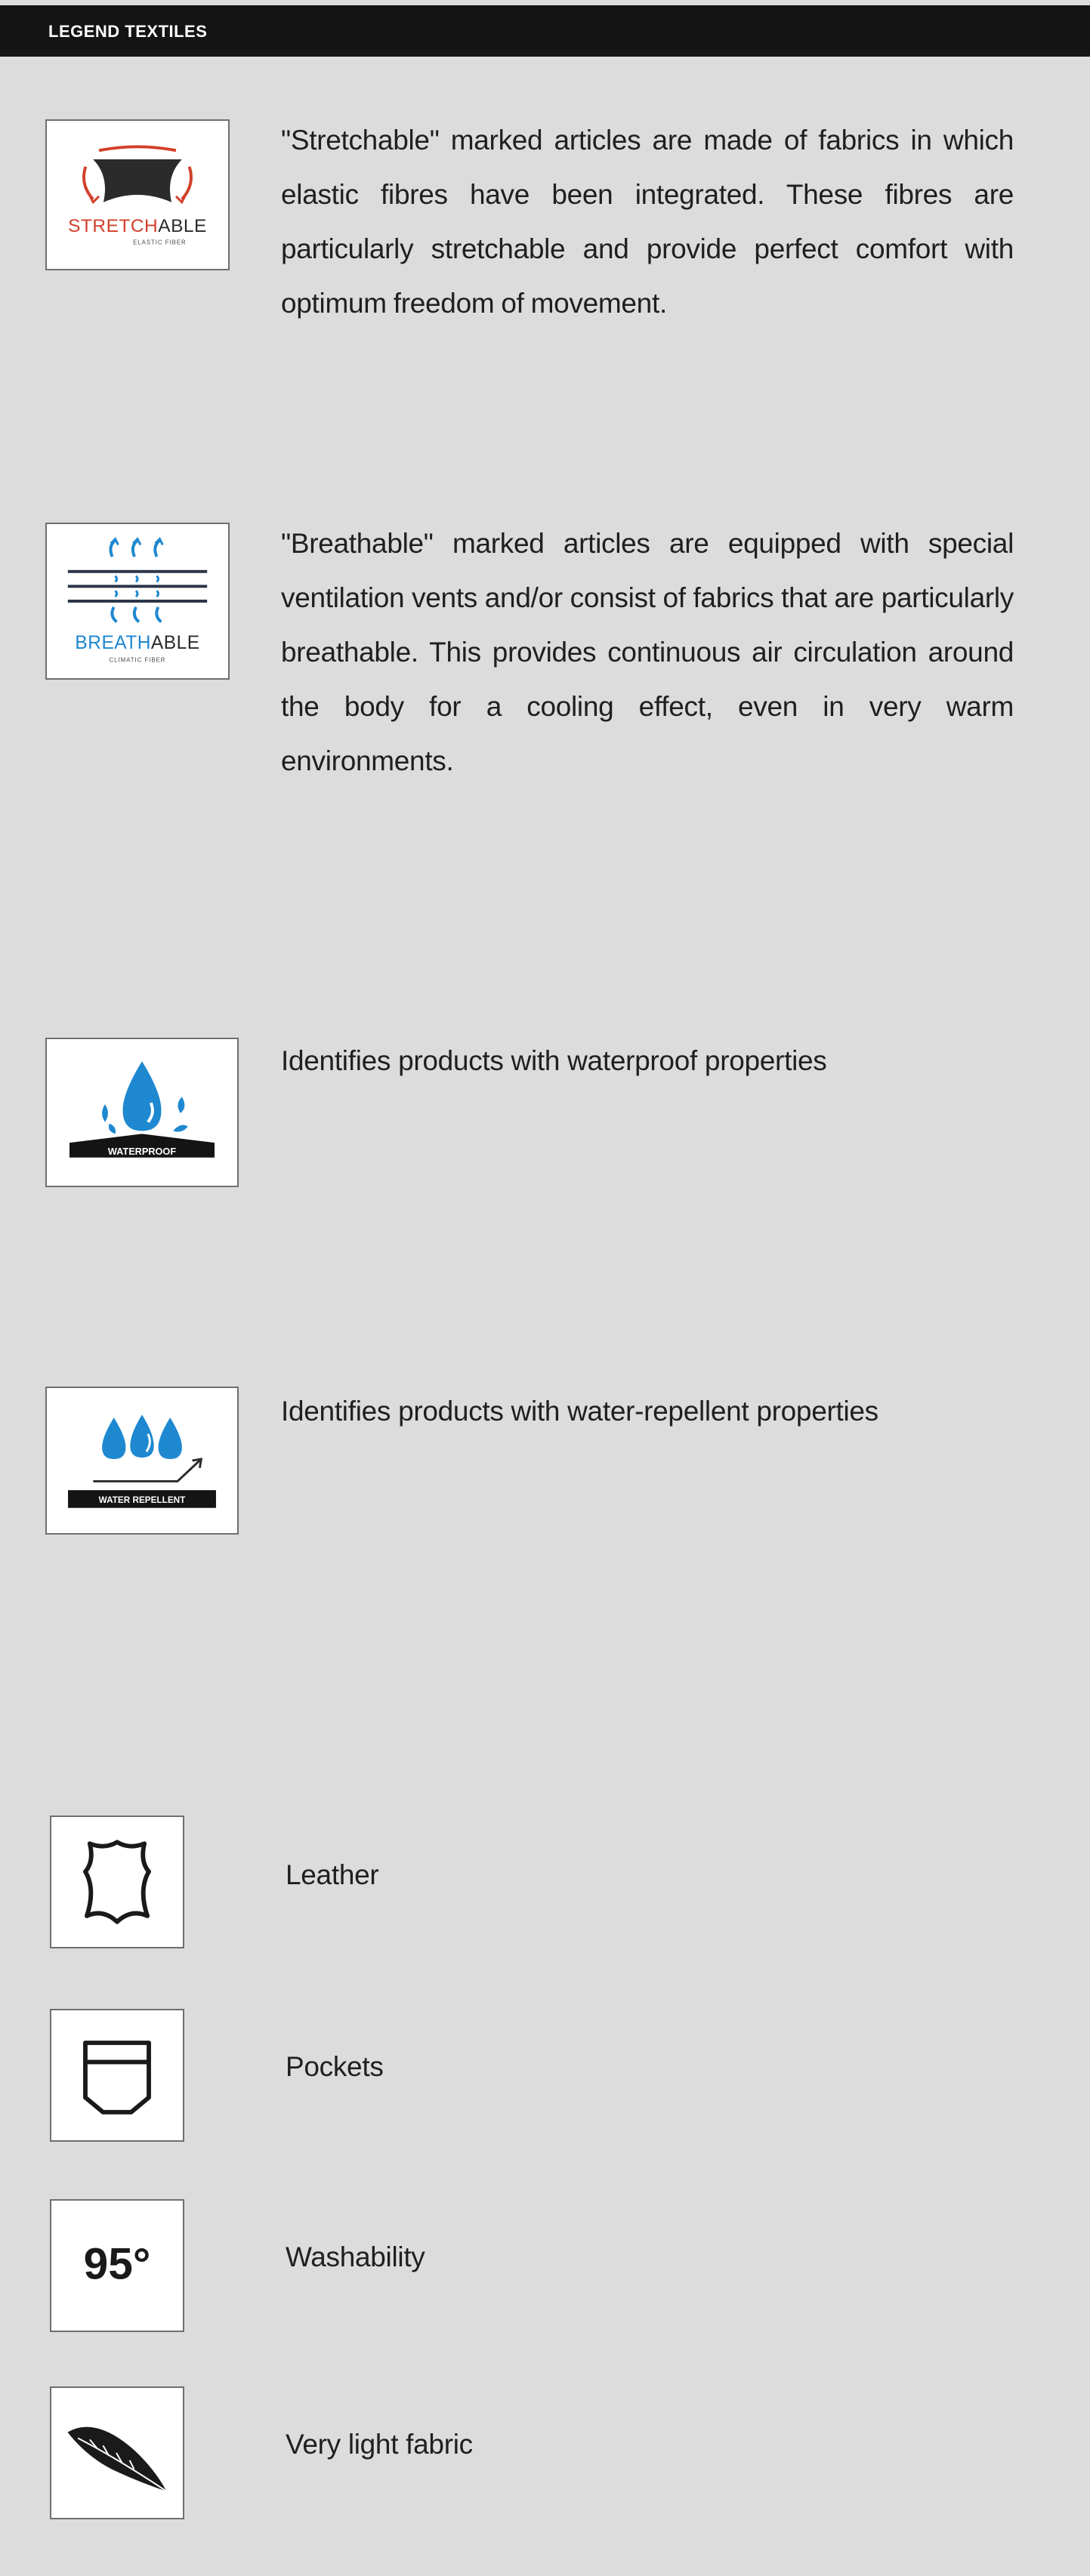  What do you see at coordinates (142, 1112) in the screenshot?
I see `waterproof-icon: WATERPROOF` at bounding box center [142, 1112].